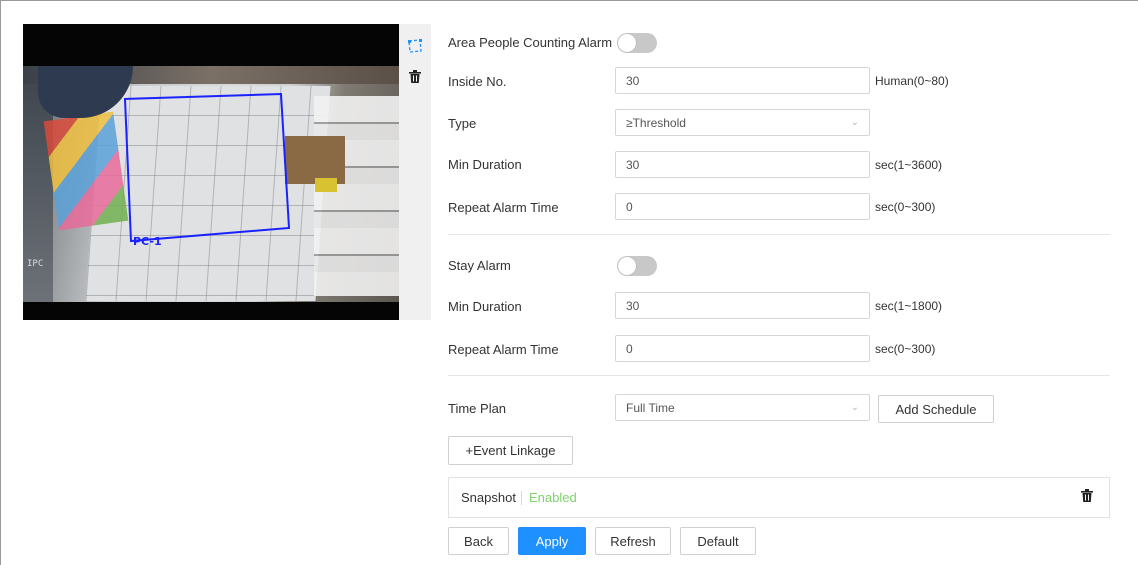 Image resolution: width=1138 pixels, height=565 pixels. What do you see at coordinates (779, 497) in the screenshot?
I see `linkage-item: Snapshot Enabled` at bounding box center [779, 497].